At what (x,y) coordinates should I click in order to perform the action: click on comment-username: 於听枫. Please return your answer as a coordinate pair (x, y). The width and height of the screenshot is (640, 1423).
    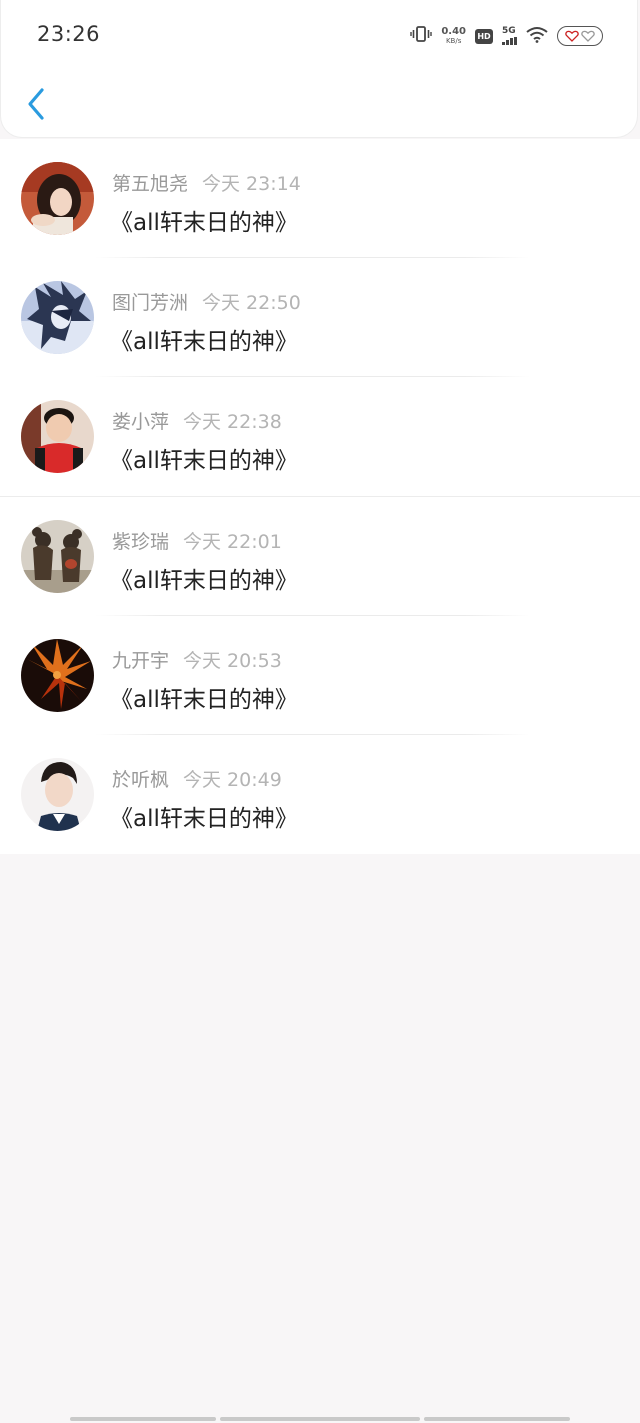
    Looking at the image, I should click on (140, 780).